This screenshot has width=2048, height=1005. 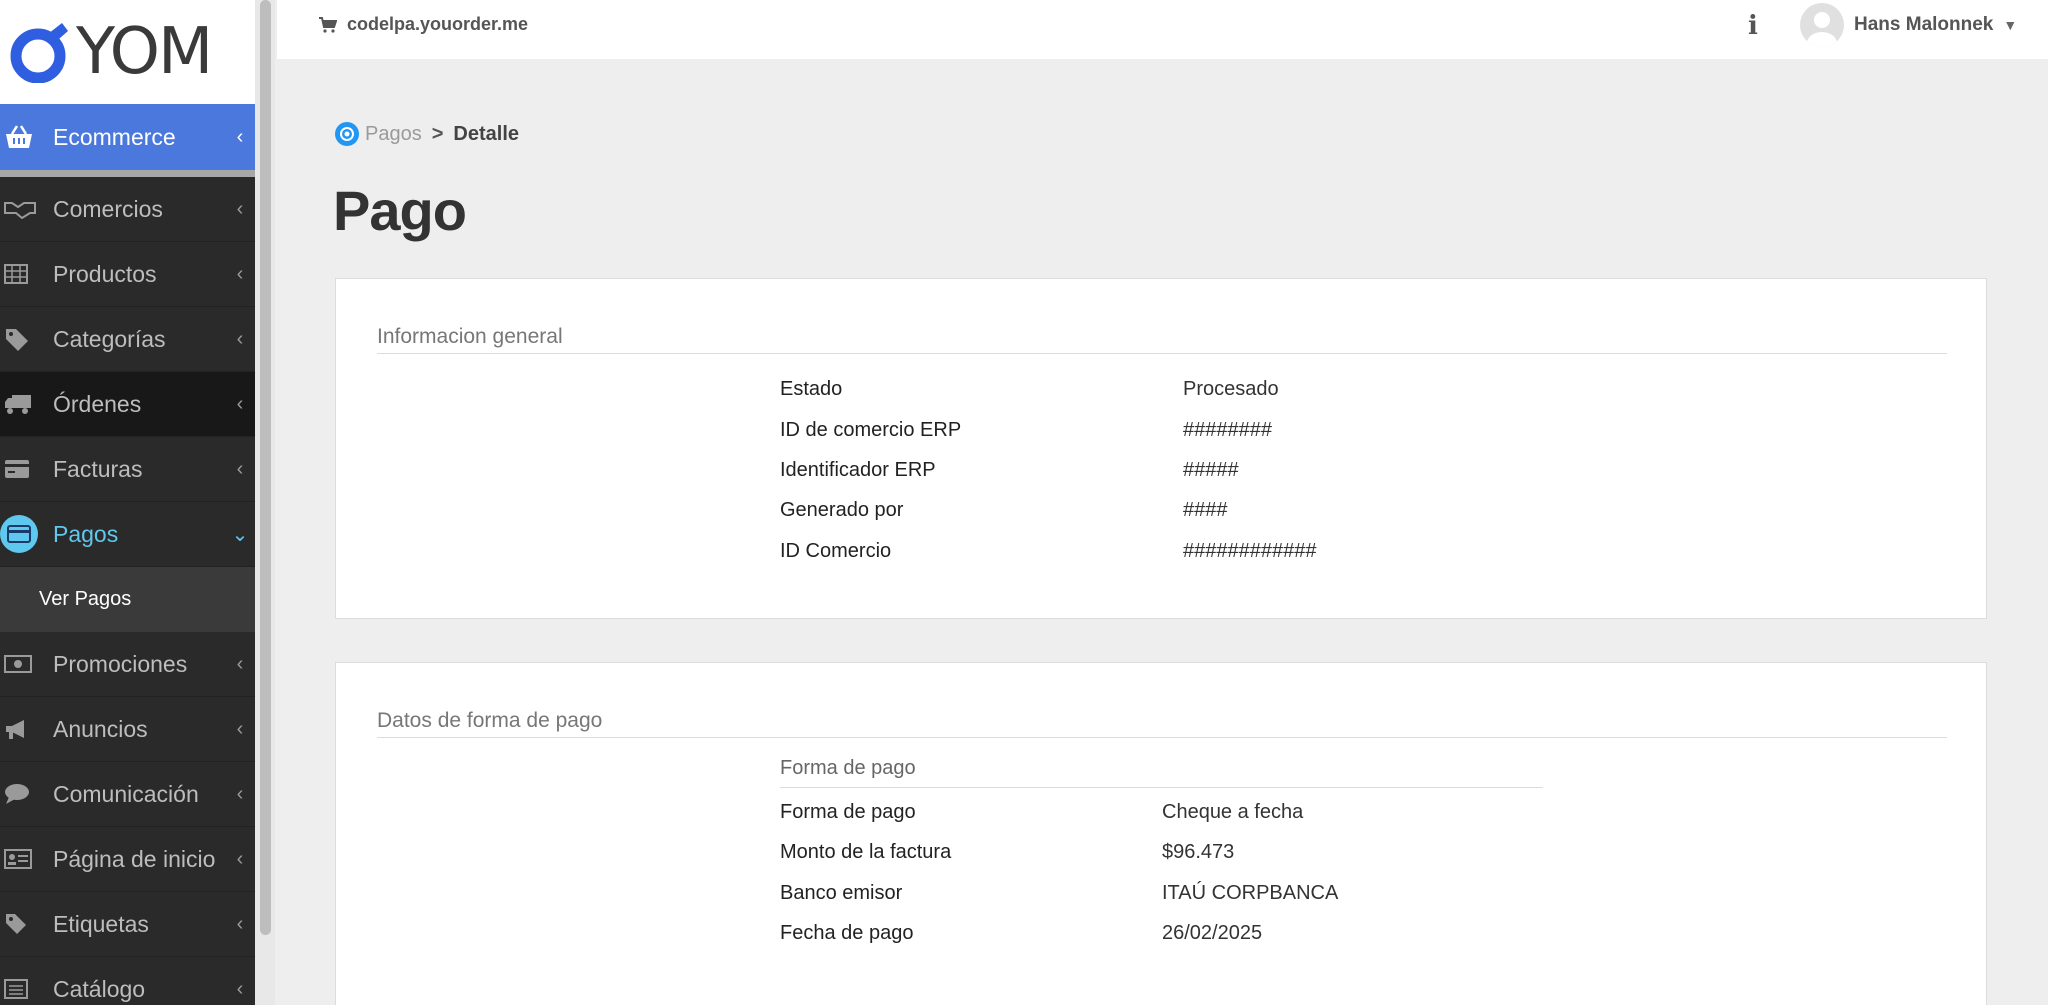 I want to click on page-title: Pago, so click(x=400, y=210).